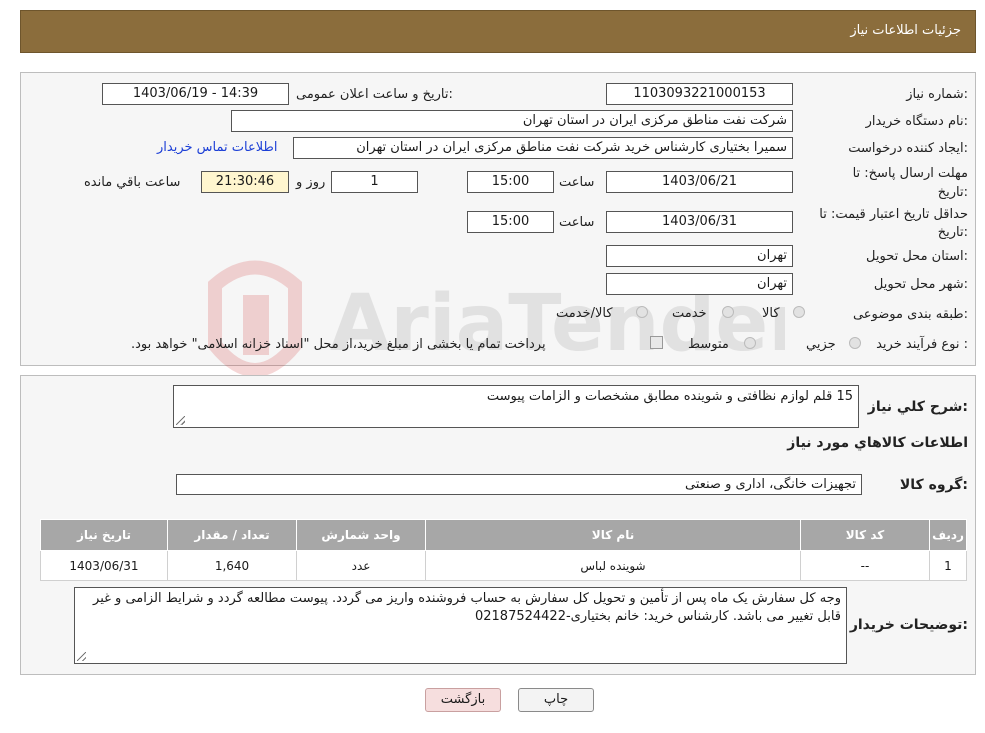  I want to click on request-creator-label: ایجاد کننده درخواست:, so click(908, 148).